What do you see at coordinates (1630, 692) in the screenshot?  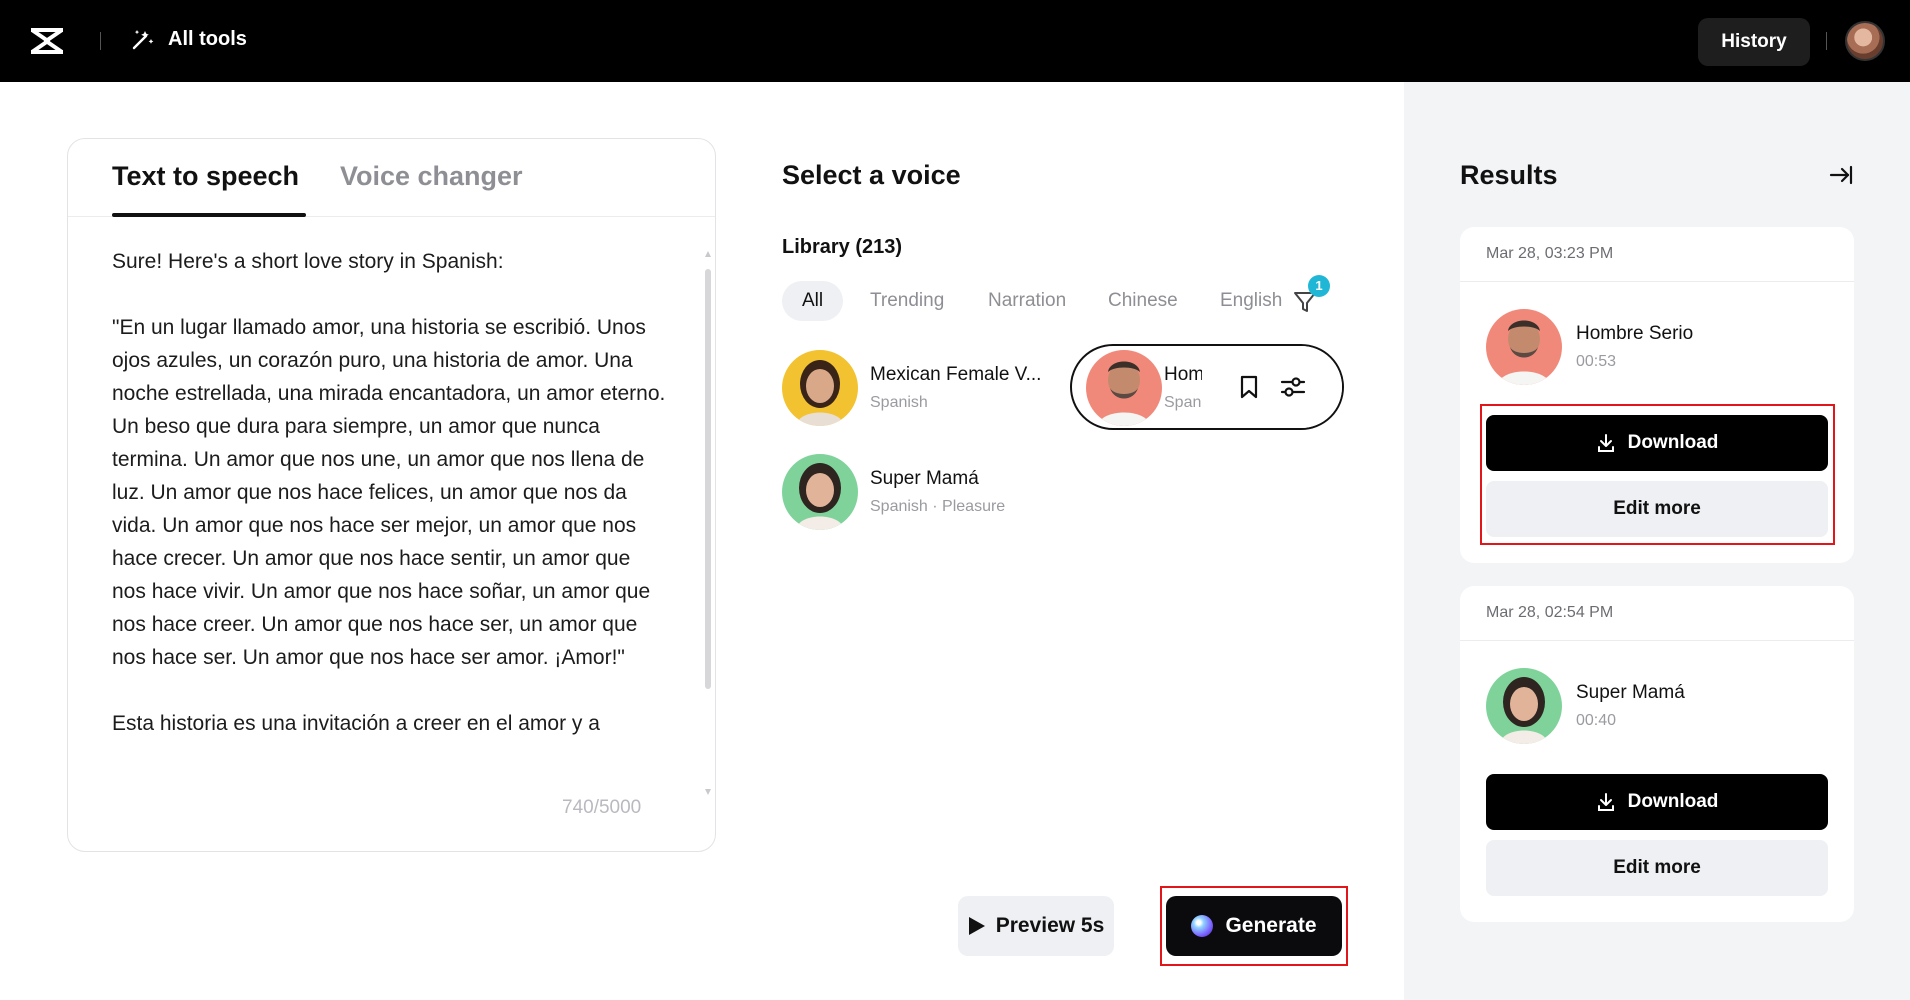 I see `result-voice-name: Super Mamá` at bounding box center [1630, 692].